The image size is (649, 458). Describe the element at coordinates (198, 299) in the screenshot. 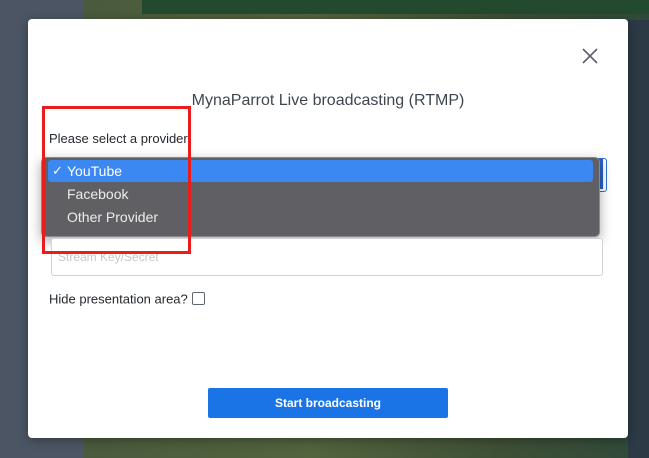

I see `hide-presentation-checkbox` at that location.